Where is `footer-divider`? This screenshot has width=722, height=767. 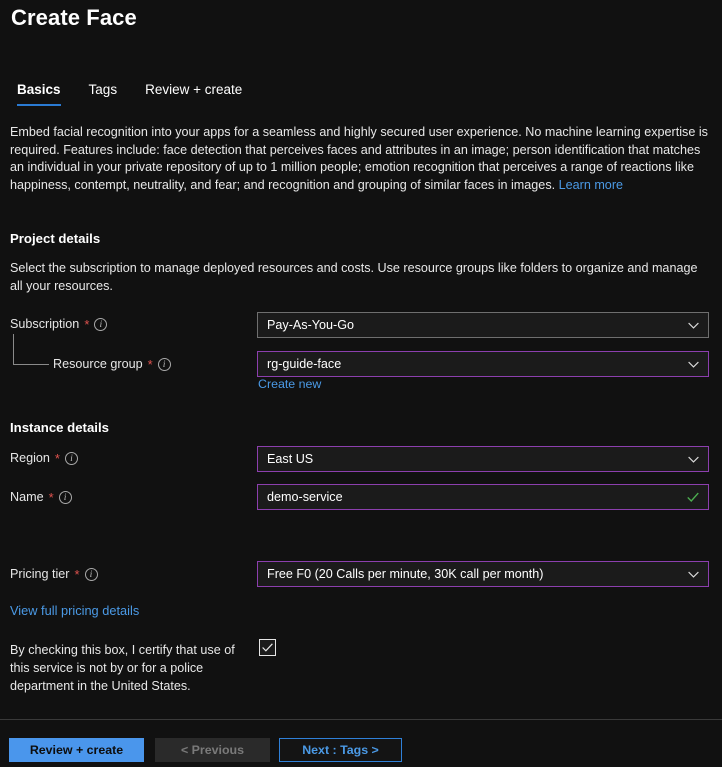 footer-divider is located at coordinates (361, 719).